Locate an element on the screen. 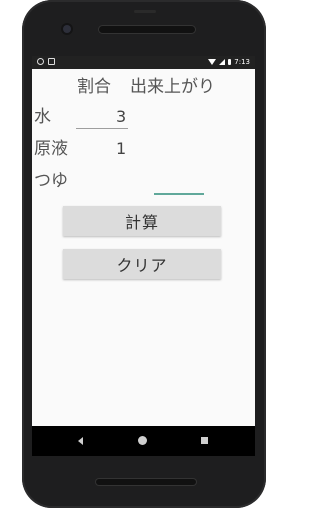 This screenshot has height=512, width=320. settings-notification-icon is located at coordinates (40, 61).